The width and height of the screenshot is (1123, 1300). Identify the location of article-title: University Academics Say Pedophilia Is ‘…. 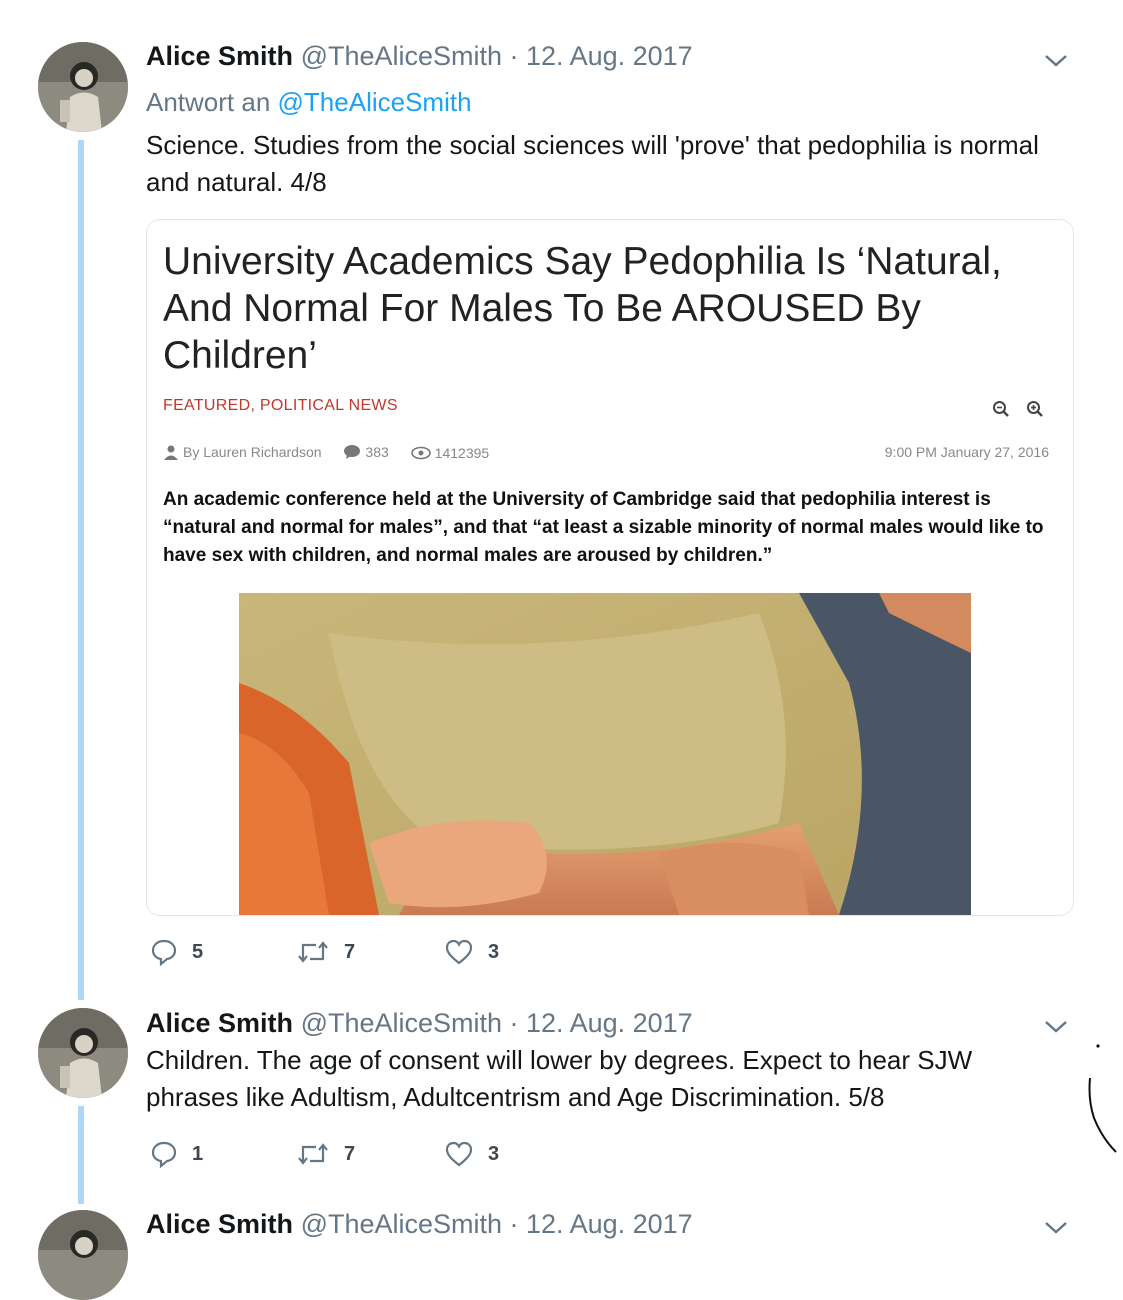
(582, 308).